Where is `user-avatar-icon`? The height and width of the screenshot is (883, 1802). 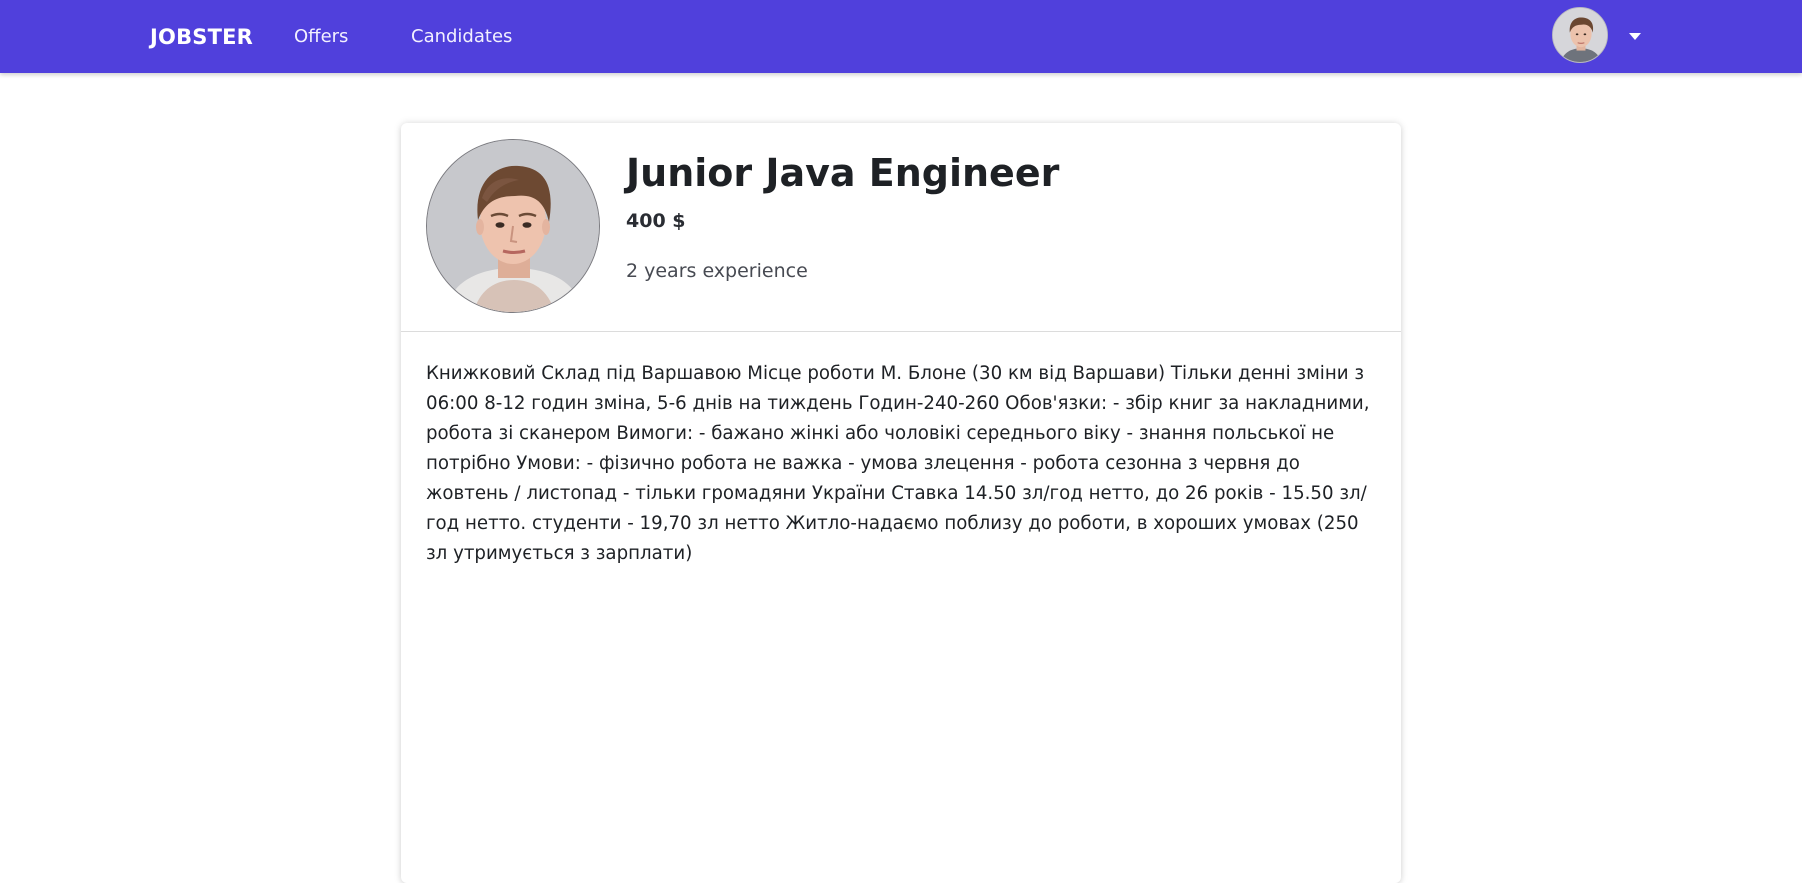 user-avatar-icon is located at coordinates (1580, 35).